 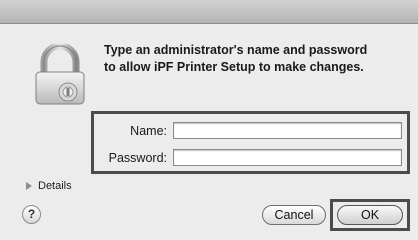 I want to click on ok-label: OK, so click(x=370, y=215).